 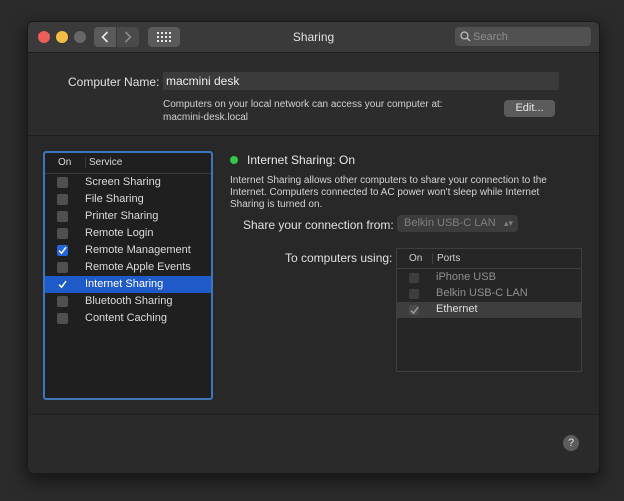 What do you see at coordinates (138, 267) in the screenshot?
I see `service-label: Remote Apple Events` at bounding box center [138, 267].